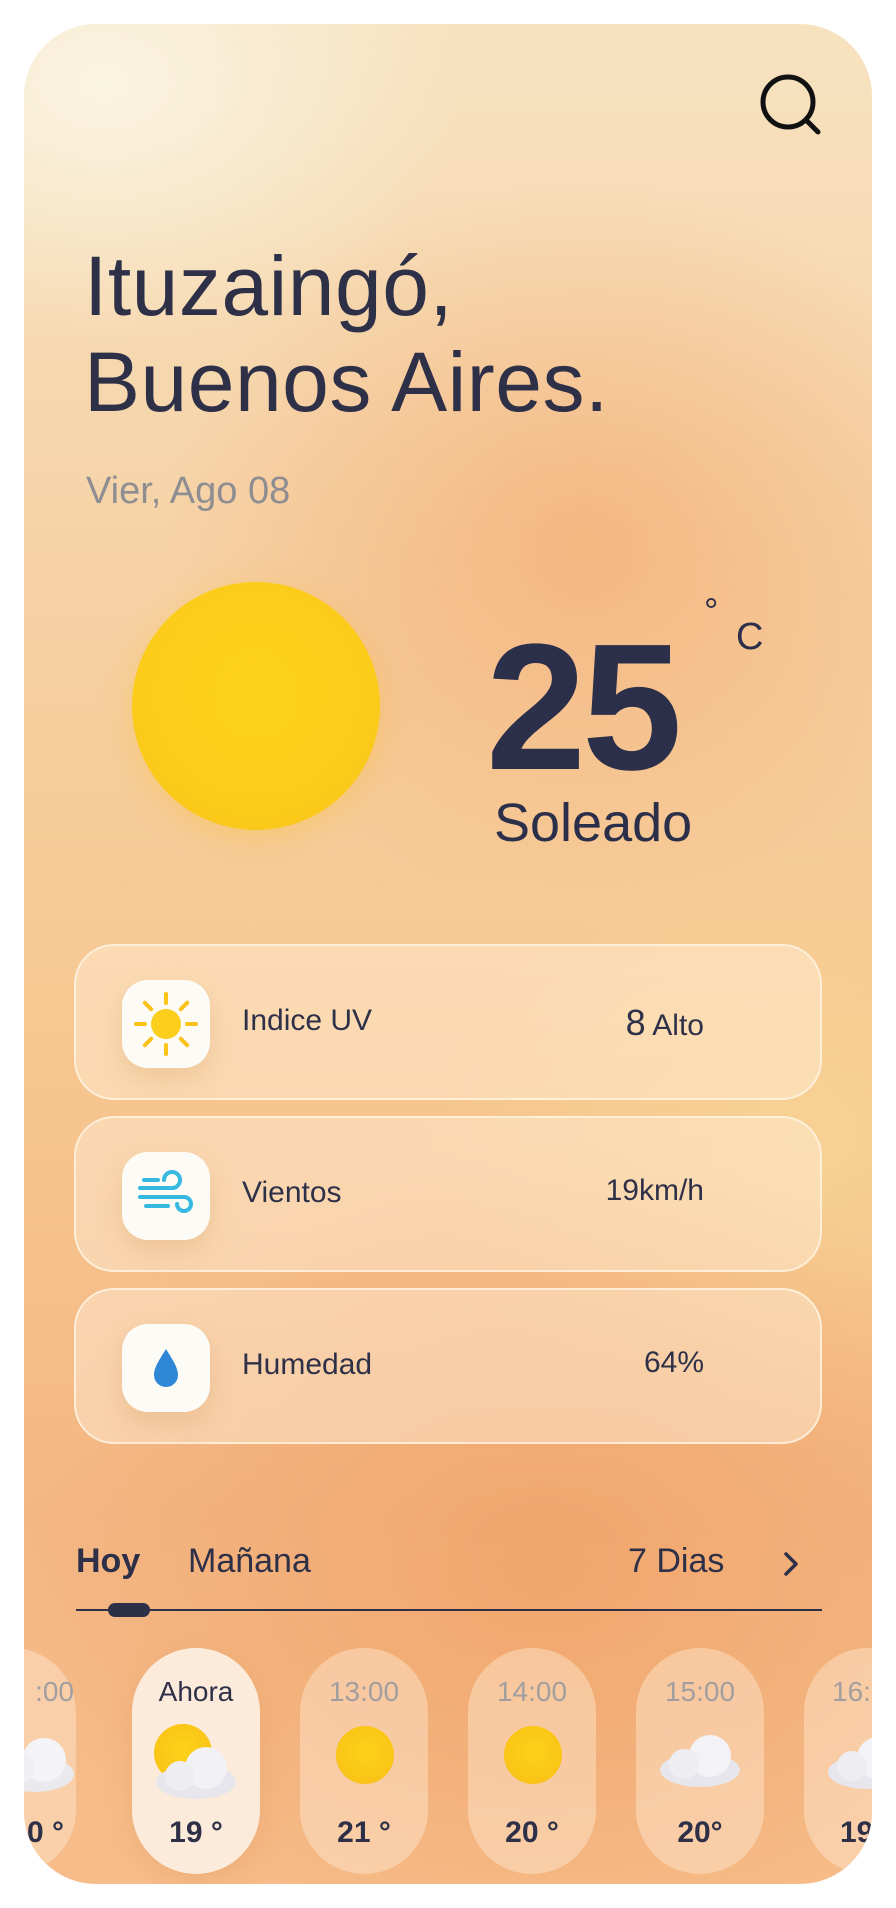 This screenshot has height=1908, width=896. I want to click on hourly-time: 16:, so click(851, 1691).